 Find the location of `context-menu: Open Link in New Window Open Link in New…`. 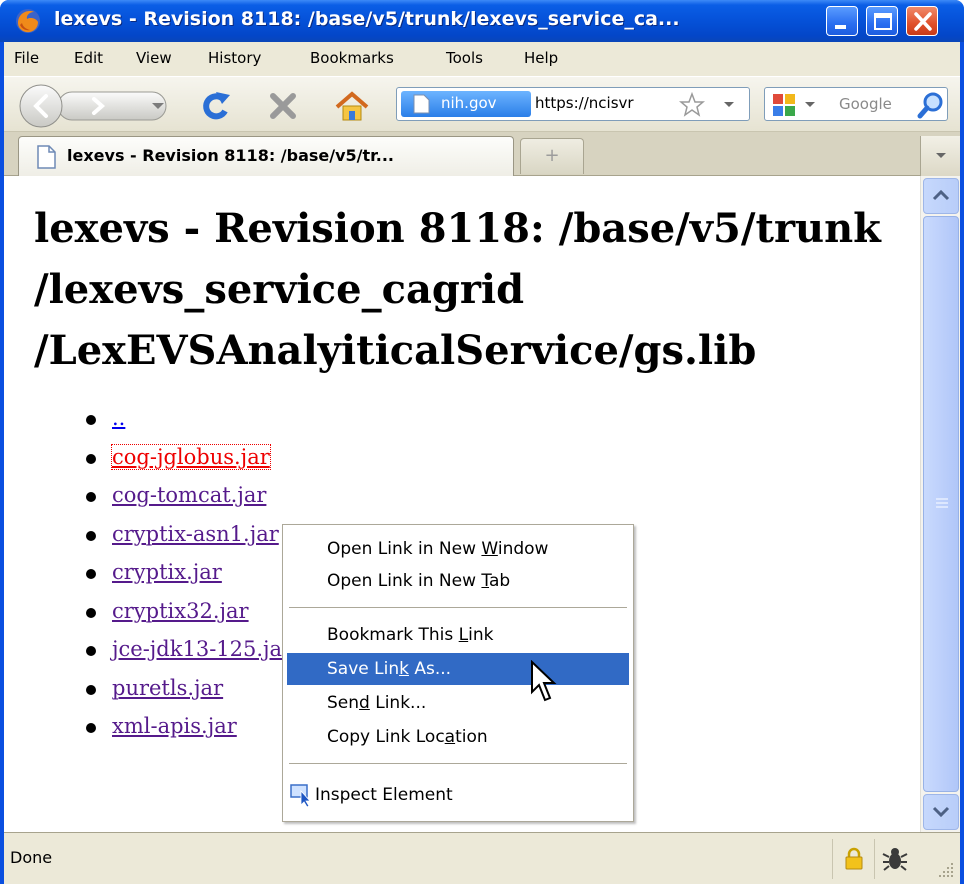

context-menu: Open Link in New Window Open Link in New… is located at coordinates (458, 673).